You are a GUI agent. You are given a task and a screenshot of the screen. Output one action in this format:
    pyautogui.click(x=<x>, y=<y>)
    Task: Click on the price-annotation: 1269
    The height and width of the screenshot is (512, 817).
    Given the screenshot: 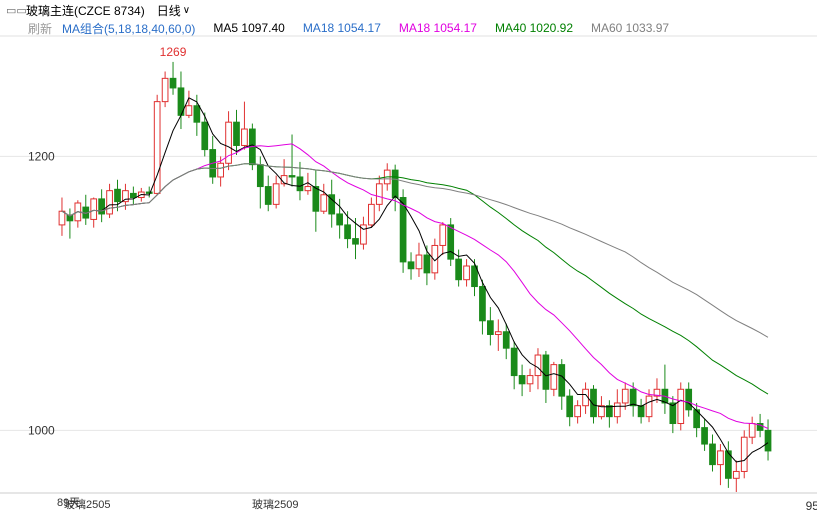 What is the action you would take?
    pyautogui.click(x=173, y=52)
    